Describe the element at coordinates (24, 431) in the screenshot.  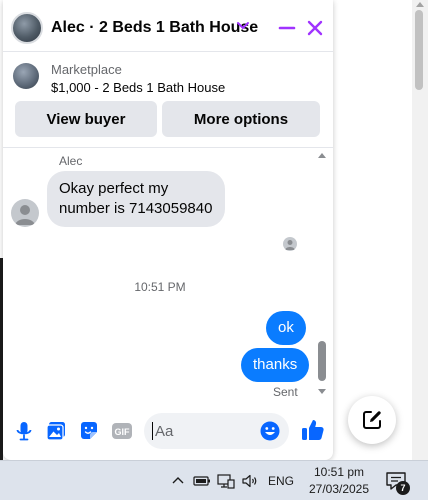
I see `microphone-icon` at that location.